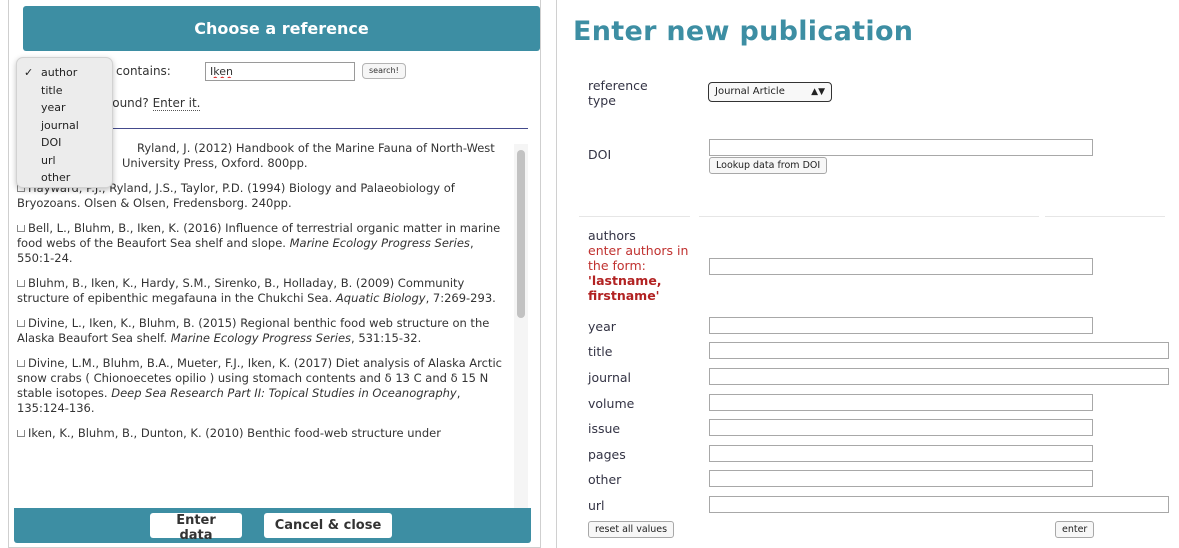 This screenshot has height=548, width=1179. What do you see at coordinates (638, 258) in the screenshot?
I see `authors-hint: enter authors in the form:` at bounding box center [638, 258].